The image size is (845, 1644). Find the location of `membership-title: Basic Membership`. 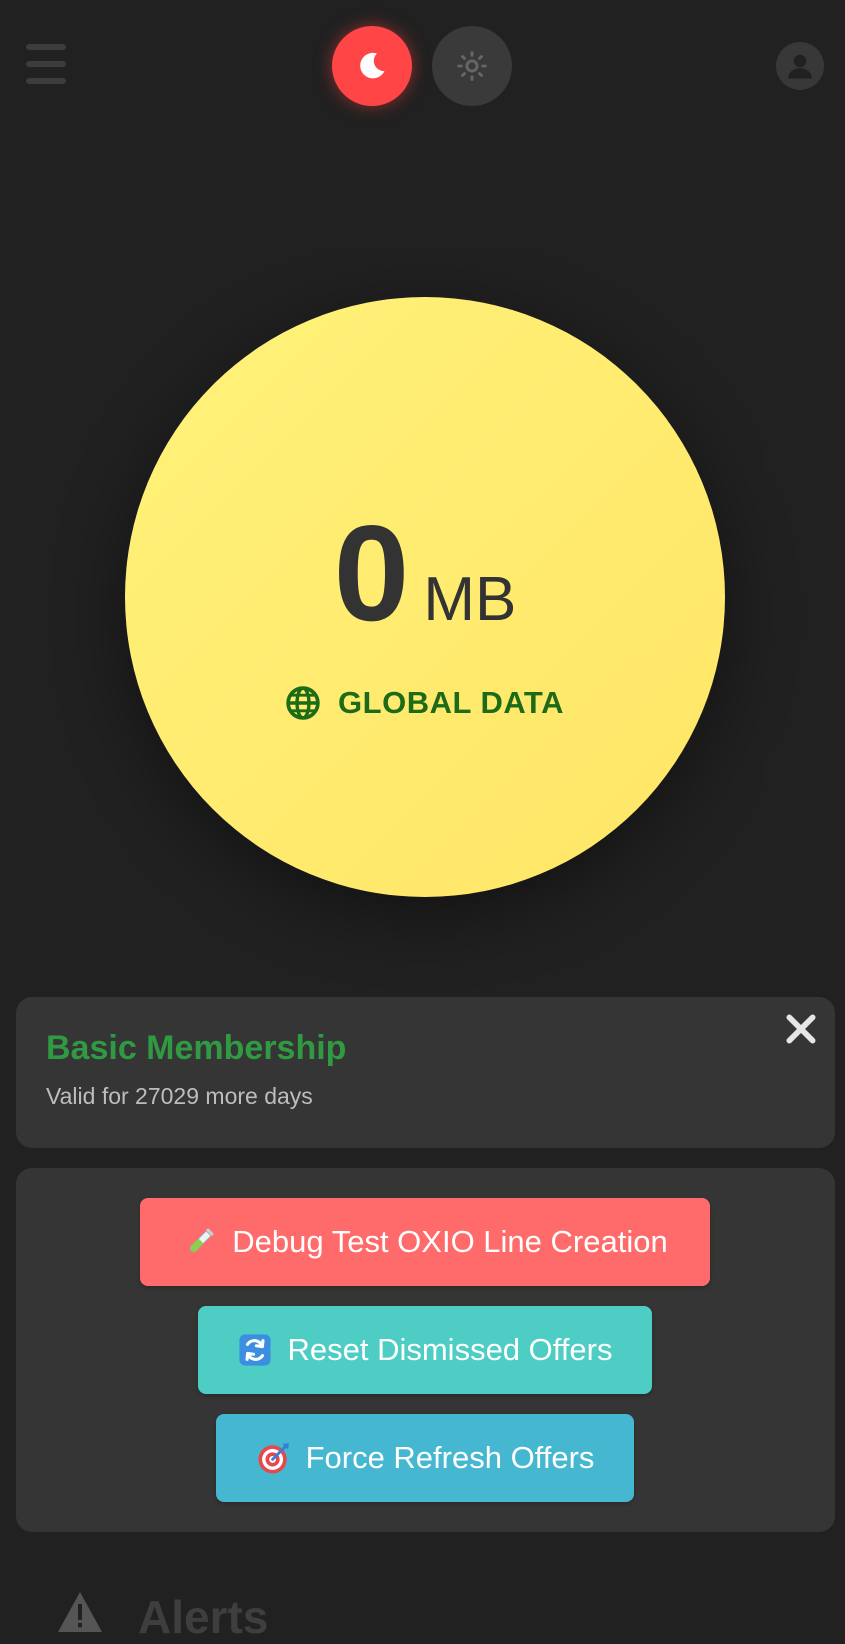

membership-title: Basic Membership is located at coordinates (196, 1048).